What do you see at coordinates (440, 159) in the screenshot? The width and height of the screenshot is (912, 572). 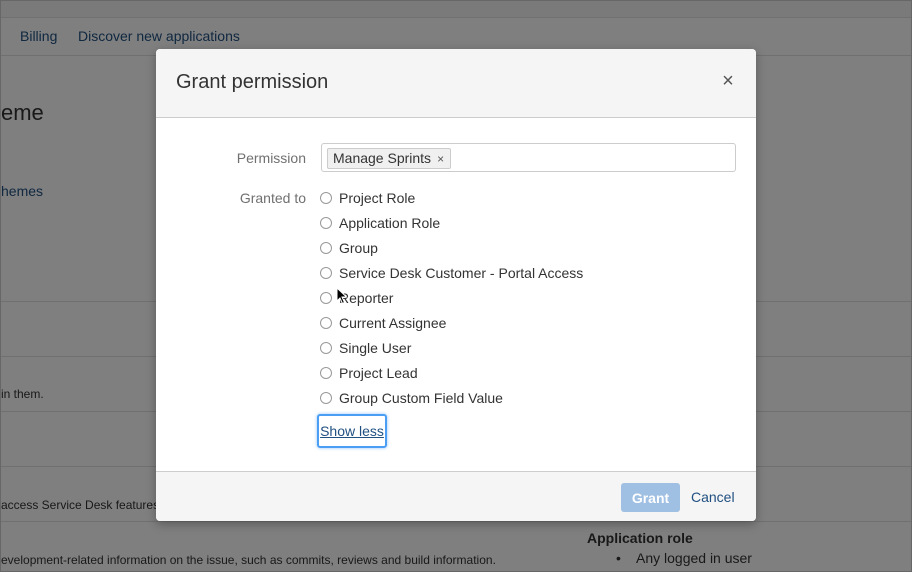 I see `remove-chip-icon: ×` at bounding box center [440, 159].